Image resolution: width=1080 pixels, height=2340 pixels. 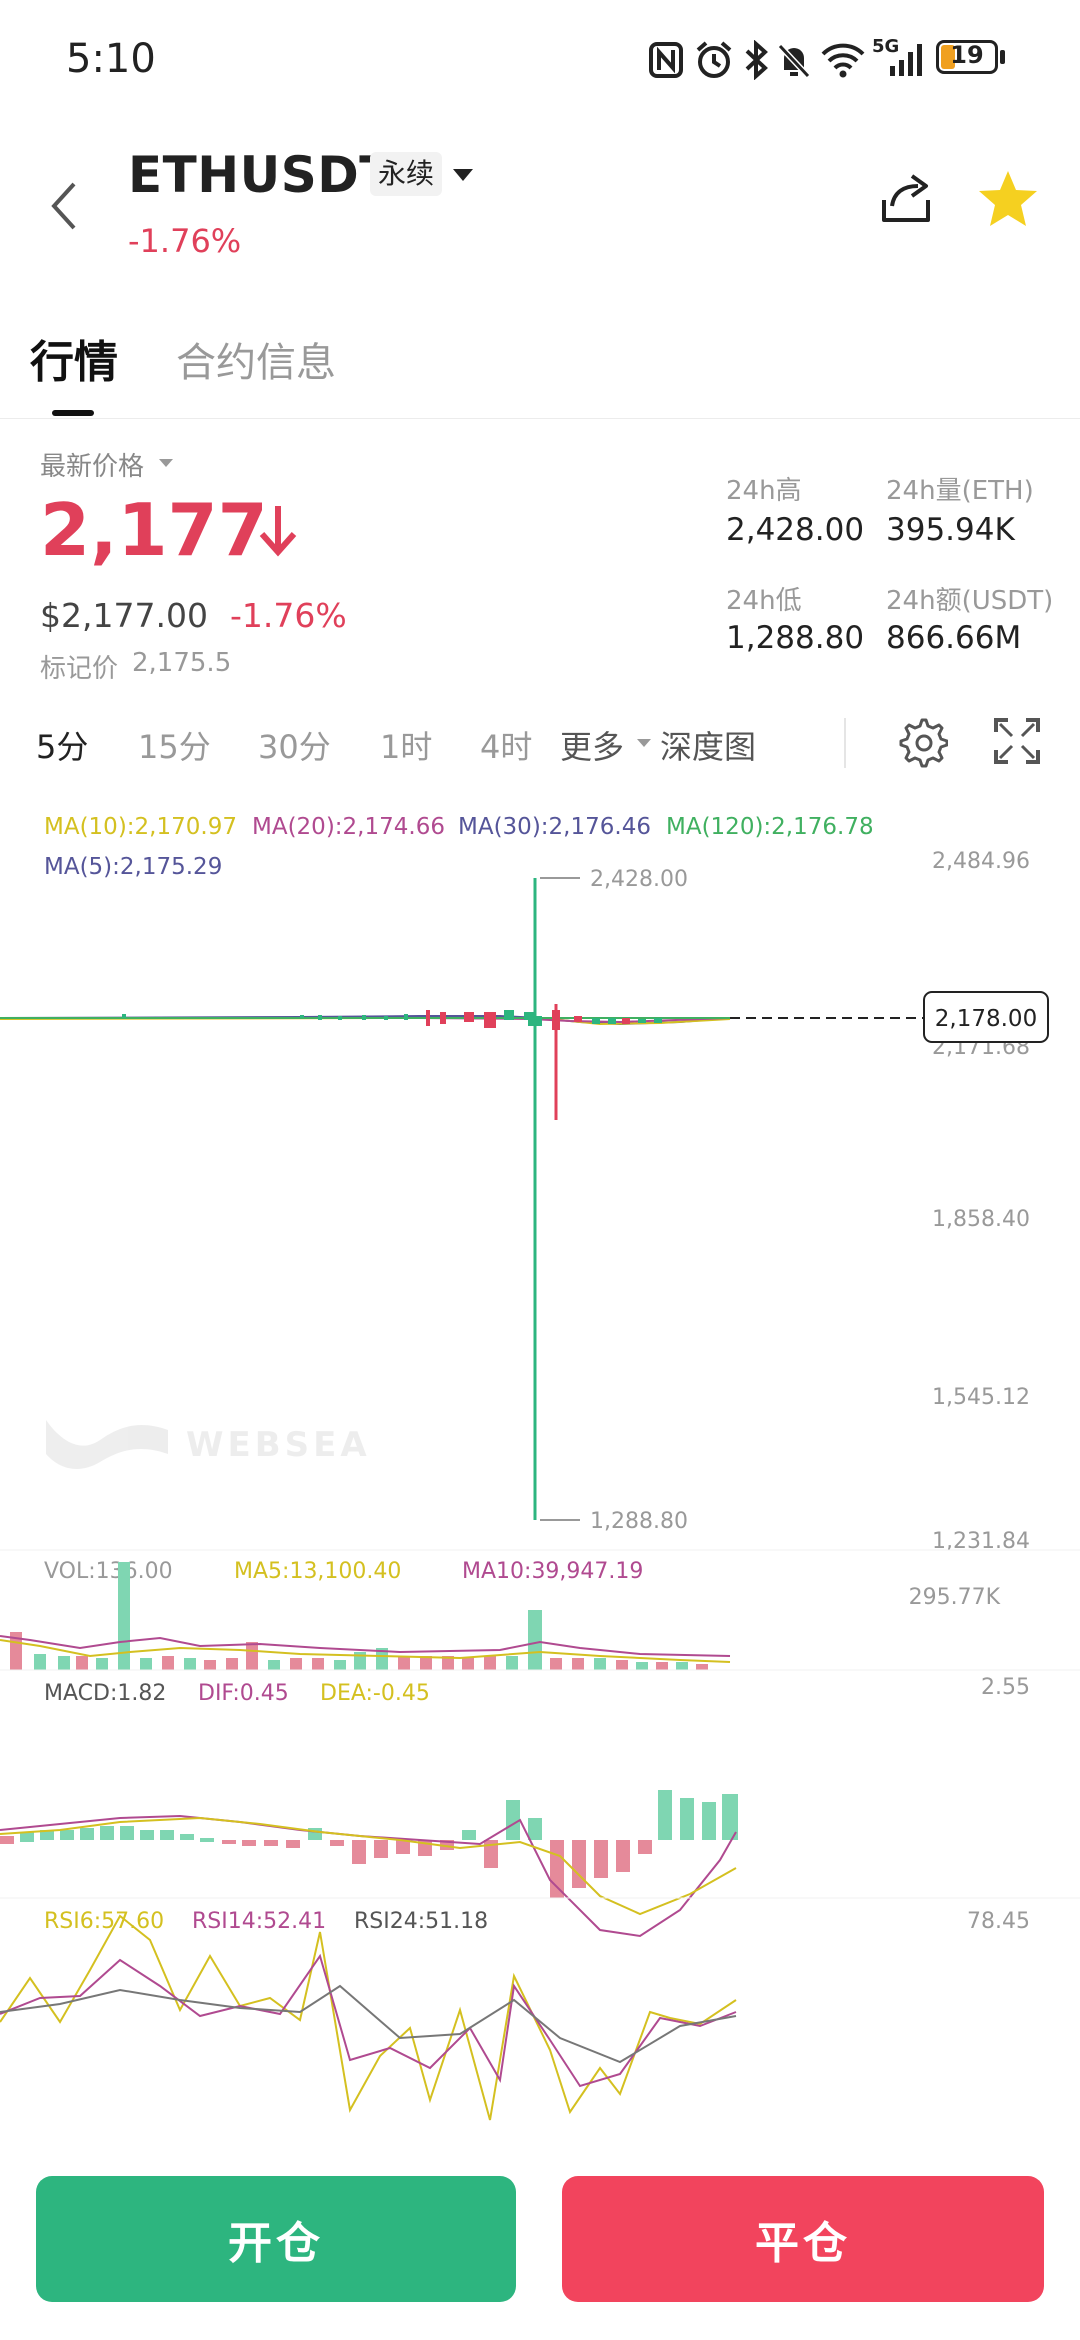 What do you see at coordinates (592, 745) in the screenshot?
I see `timeframe-more: 更多` at bounding box center [592, 745].